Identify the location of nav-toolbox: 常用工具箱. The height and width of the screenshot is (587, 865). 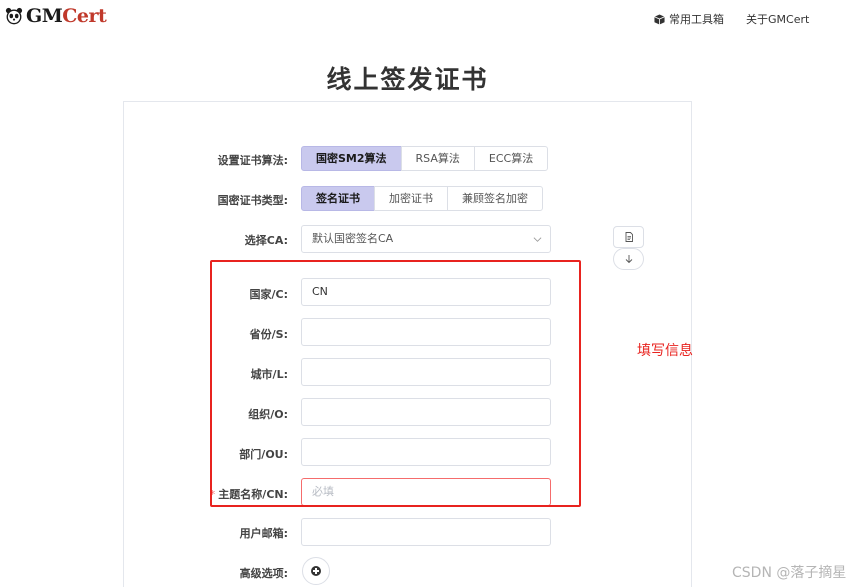
(689, 19).